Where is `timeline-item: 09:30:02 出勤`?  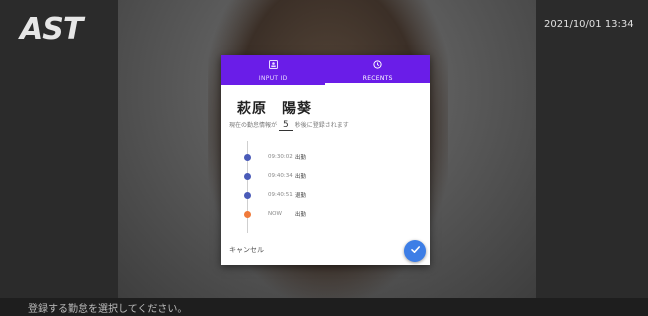 timeline-item: 09:30:02 出勤 is located at coordinates (321, 157).